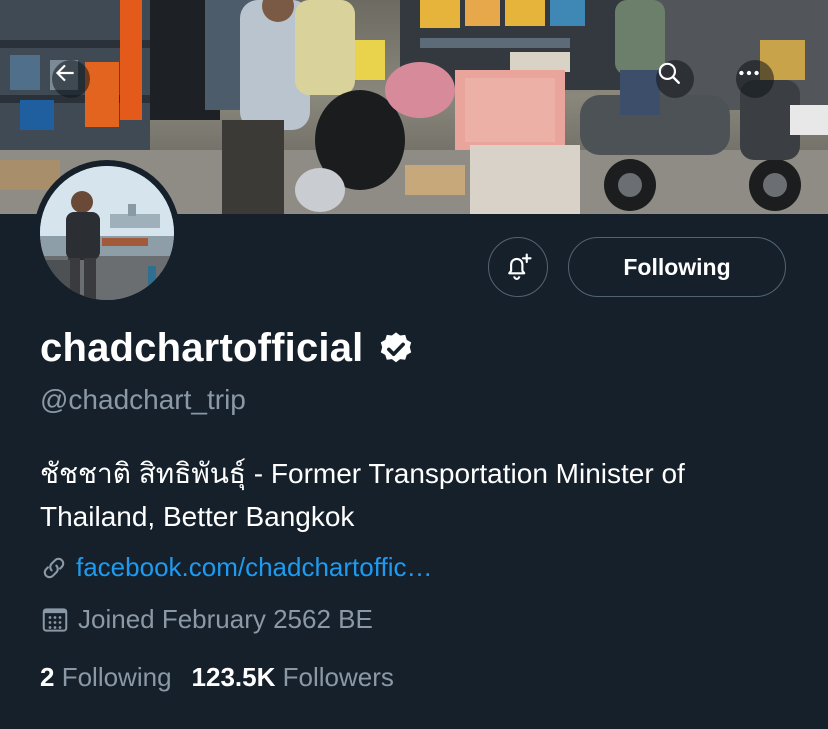 The width and height of the screenshot is (828, 729). Describe the element at coordinates (675, 79) in the screenshot. I see `search-button` at that location.